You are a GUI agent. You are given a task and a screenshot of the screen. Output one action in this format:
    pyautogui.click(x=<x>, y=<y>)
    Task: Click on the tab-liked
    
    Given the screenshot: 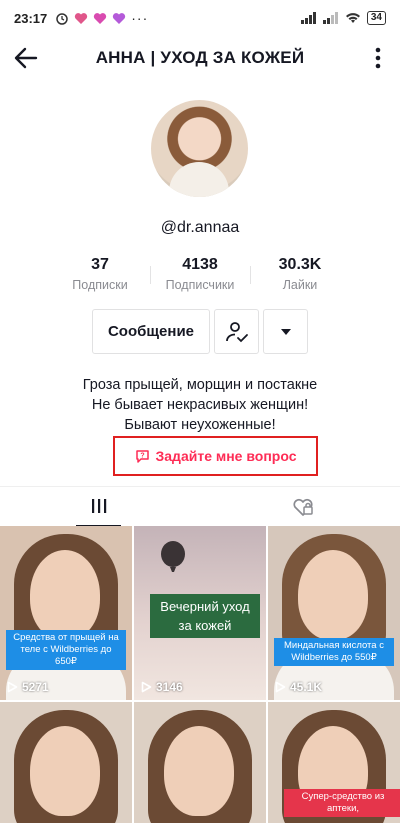 What is the action you would take?
    pyautogui.click(x=302, y=507)
    